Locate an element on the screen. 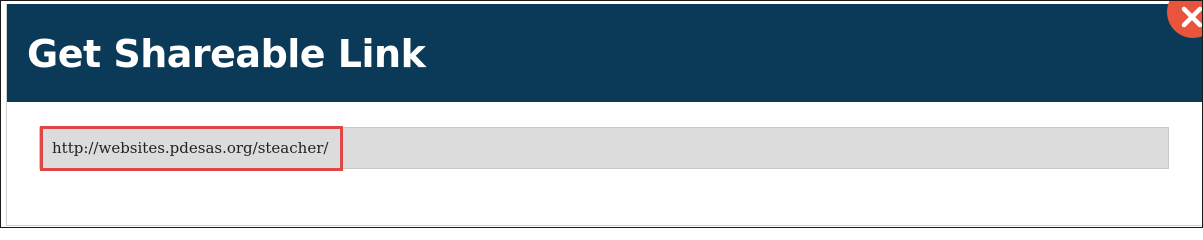  dialog-title: Get Shareable Link is located at coordinates (226, 54).